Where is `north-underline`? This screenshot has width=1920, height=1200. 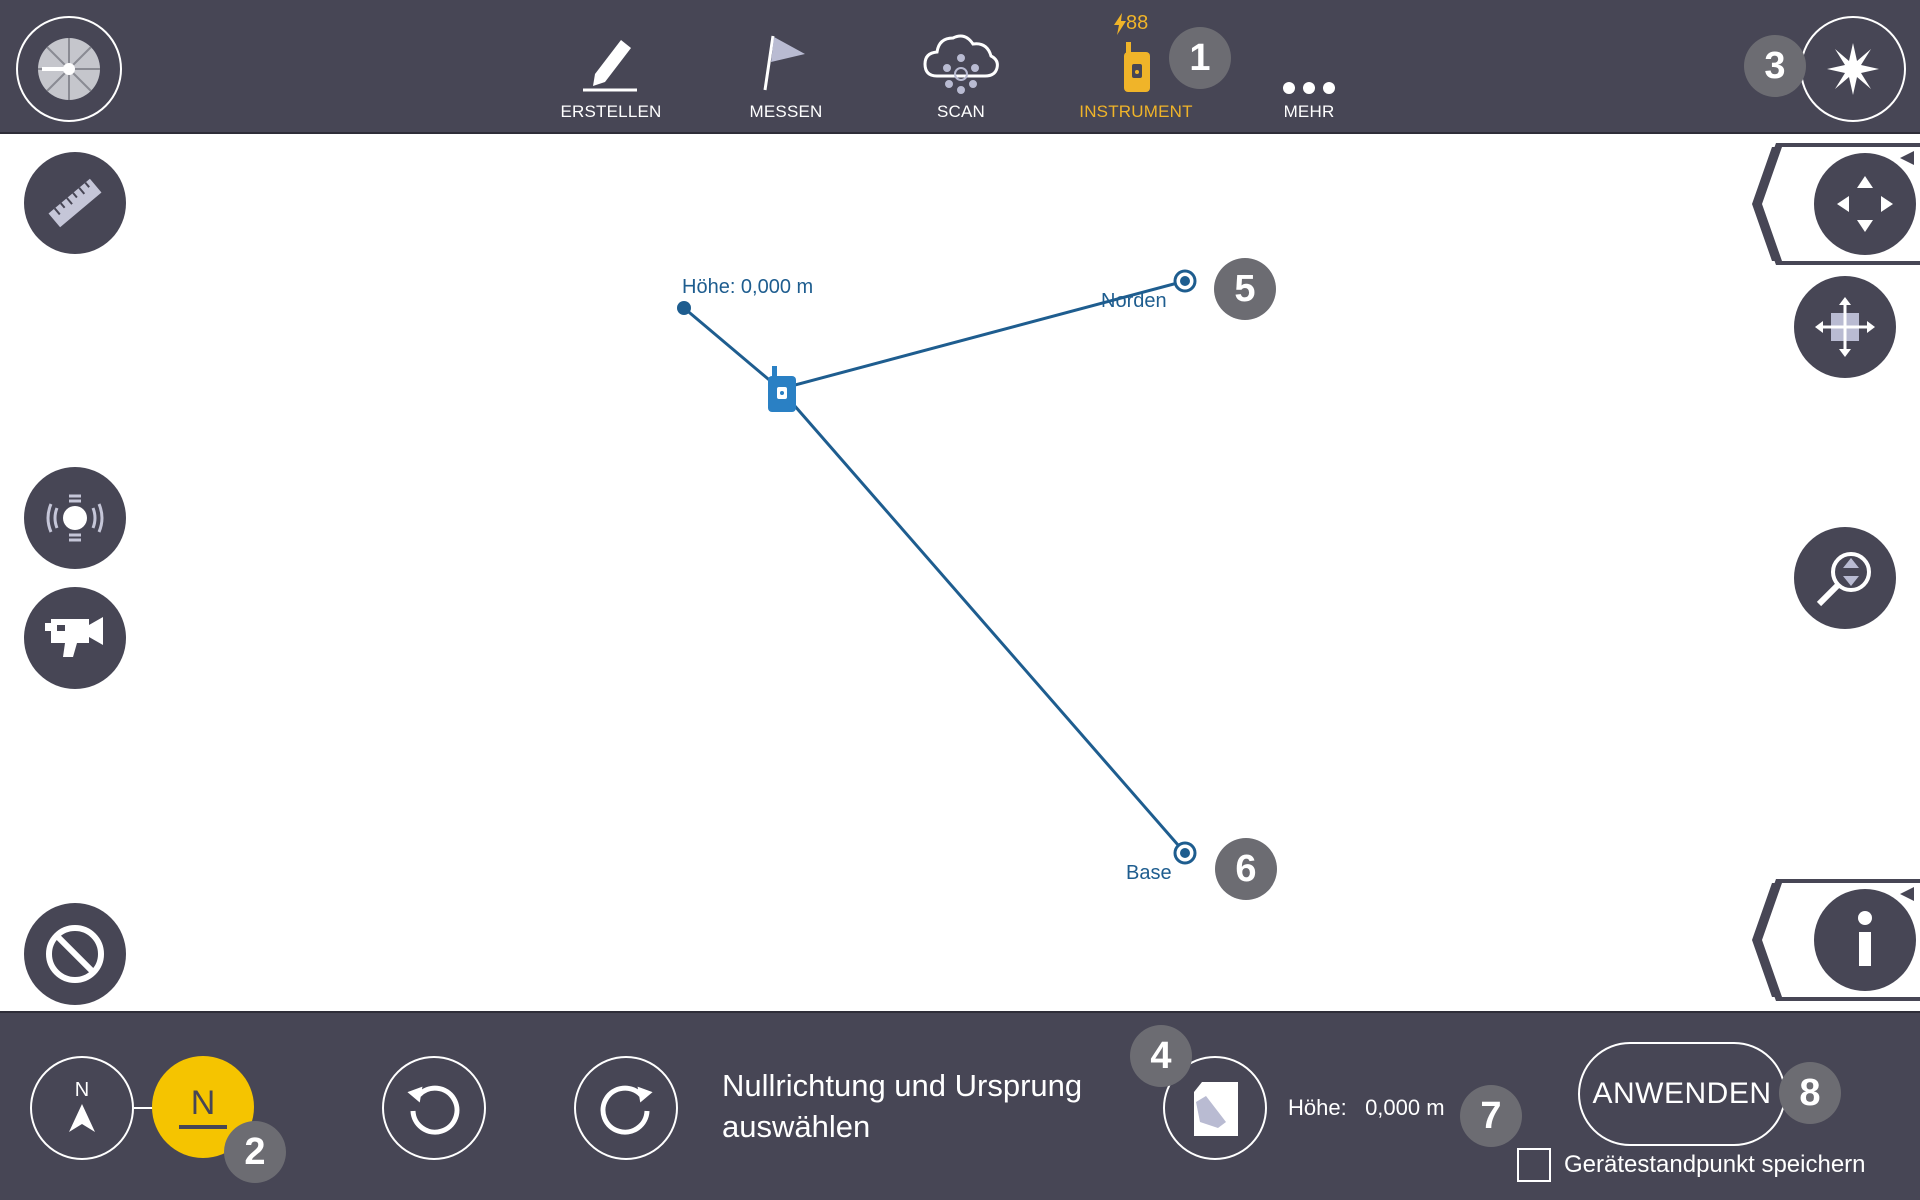 north-underline is located at coordinates (203, 1127).